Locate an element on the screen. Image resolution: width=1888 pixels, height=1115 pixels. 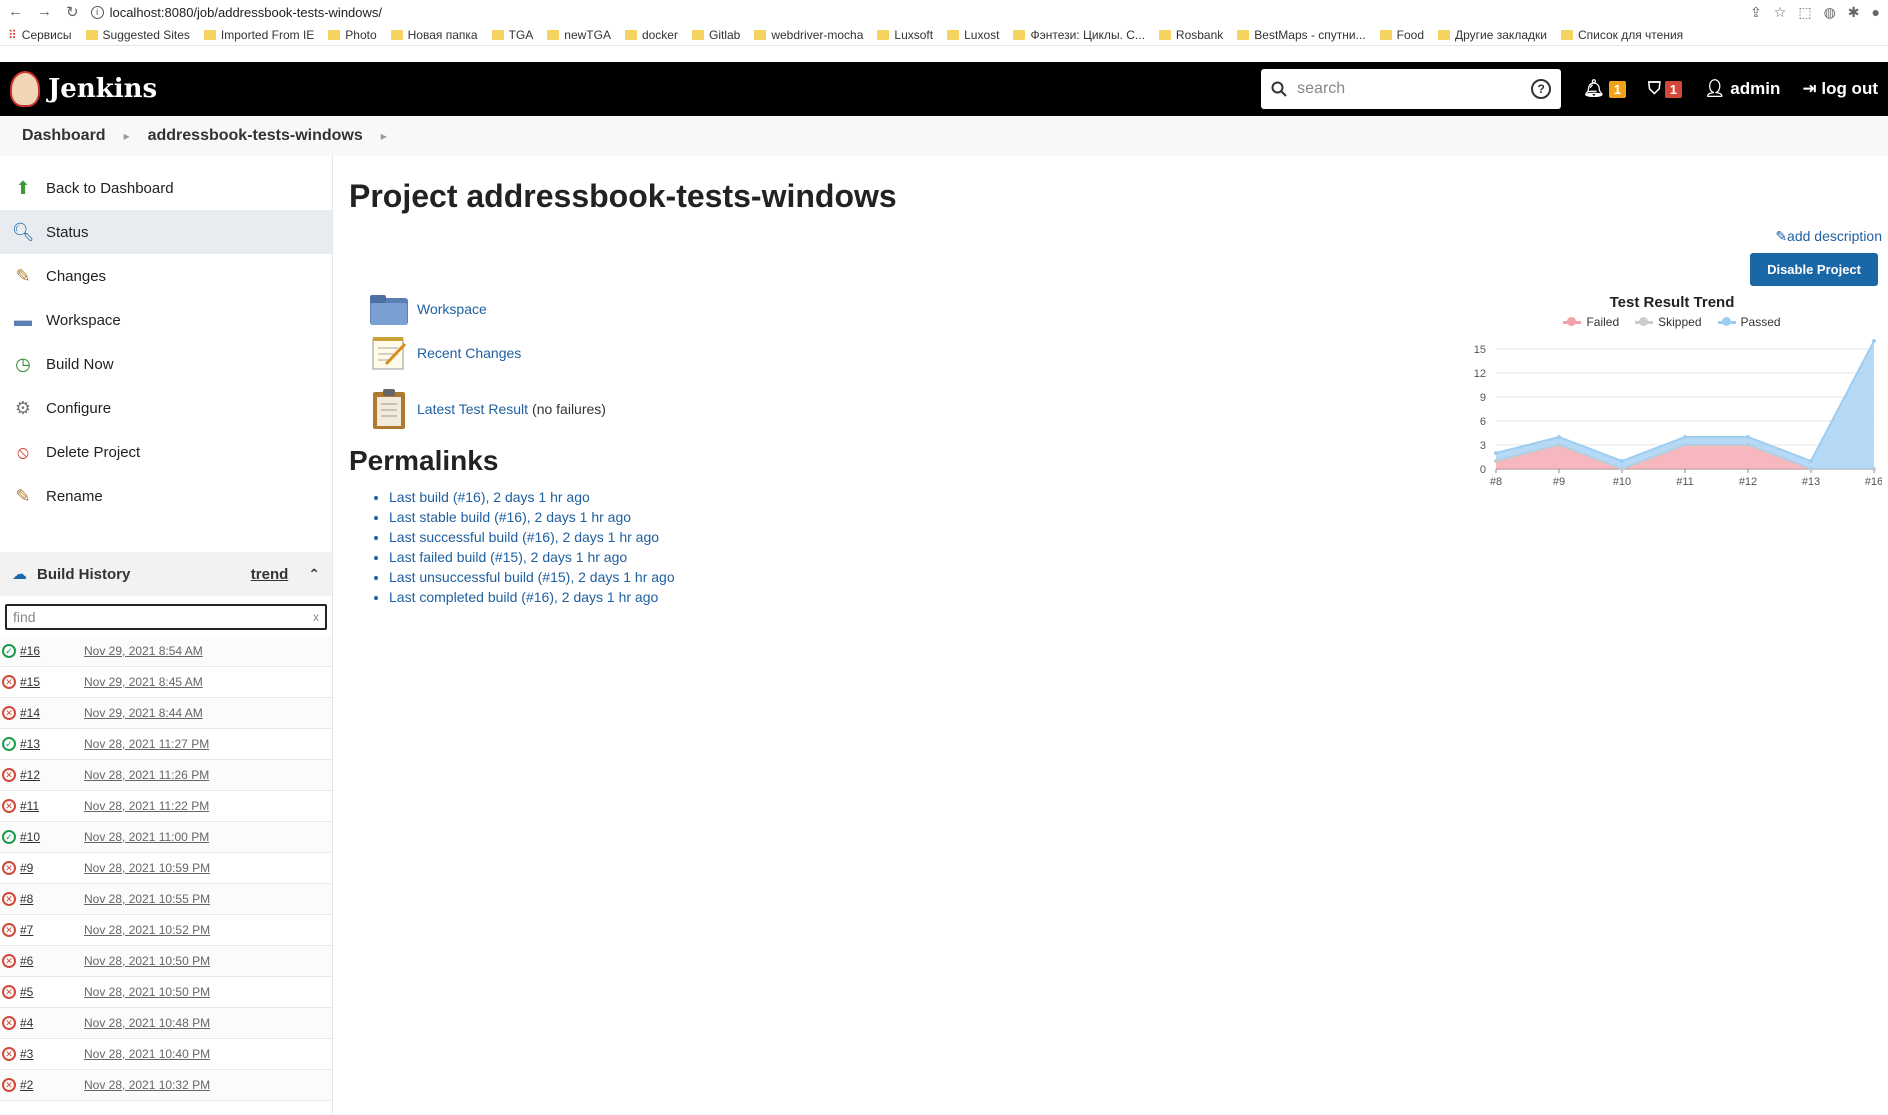
extension-icon: ⬚ is located at coordinates (1804, 12).